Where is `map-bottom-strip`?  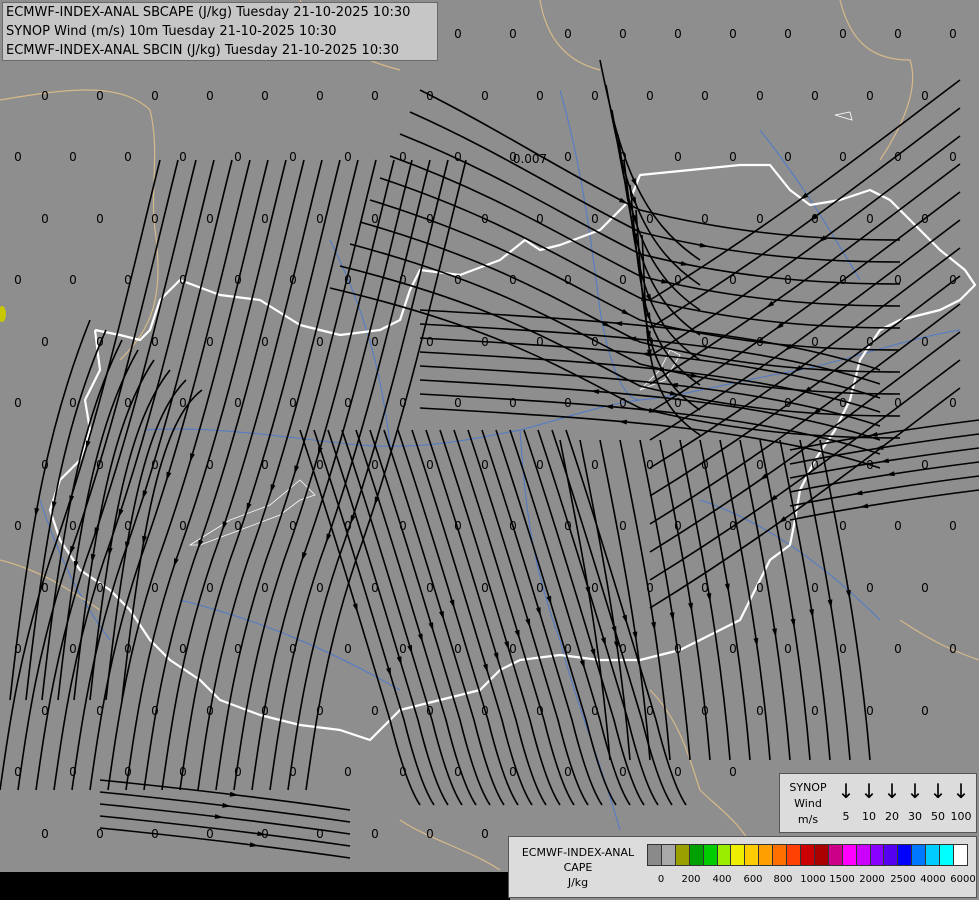
map-bottom-strip is located at coordinates (255, 886).